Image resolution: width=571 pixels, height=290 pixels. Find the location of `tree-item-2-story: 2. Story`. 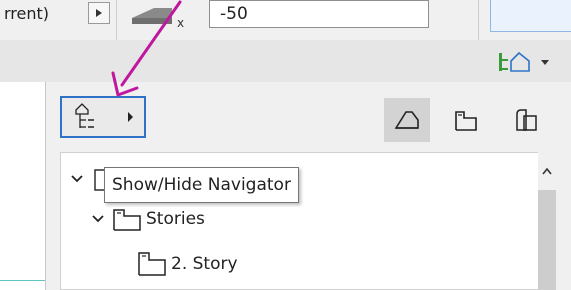

tree-item-2-story: 2. Story is located at coordinates (185, 264).